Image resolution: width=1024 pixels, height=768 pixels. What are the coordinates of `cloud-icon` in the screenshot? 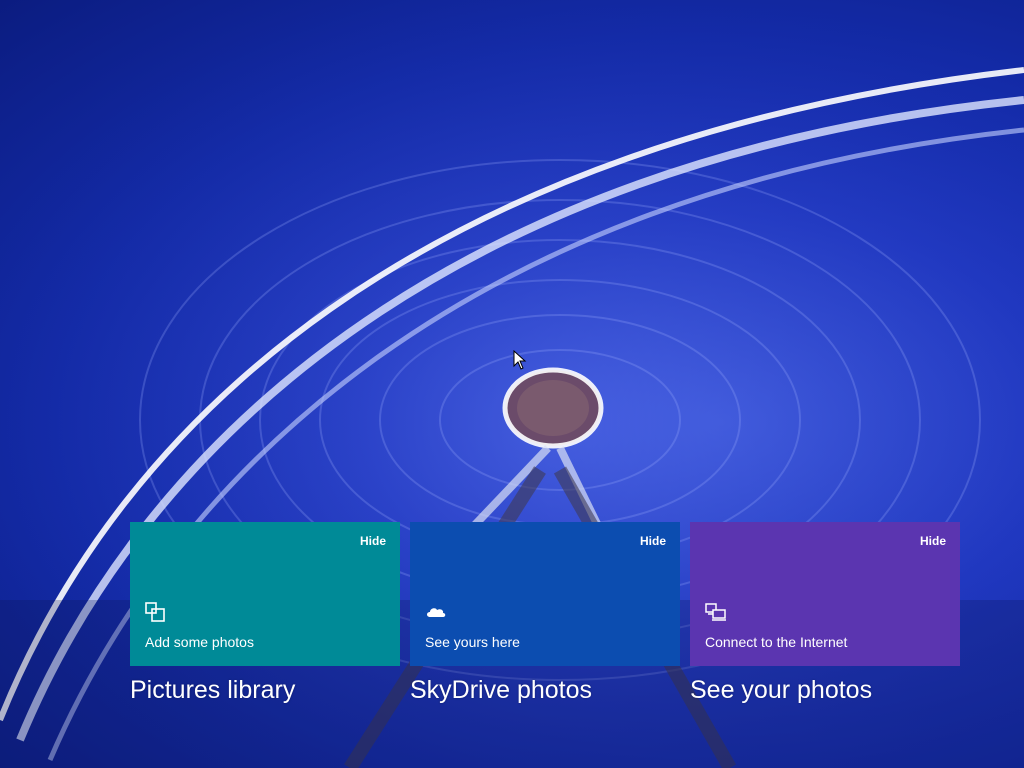 It's located at (436, 612).